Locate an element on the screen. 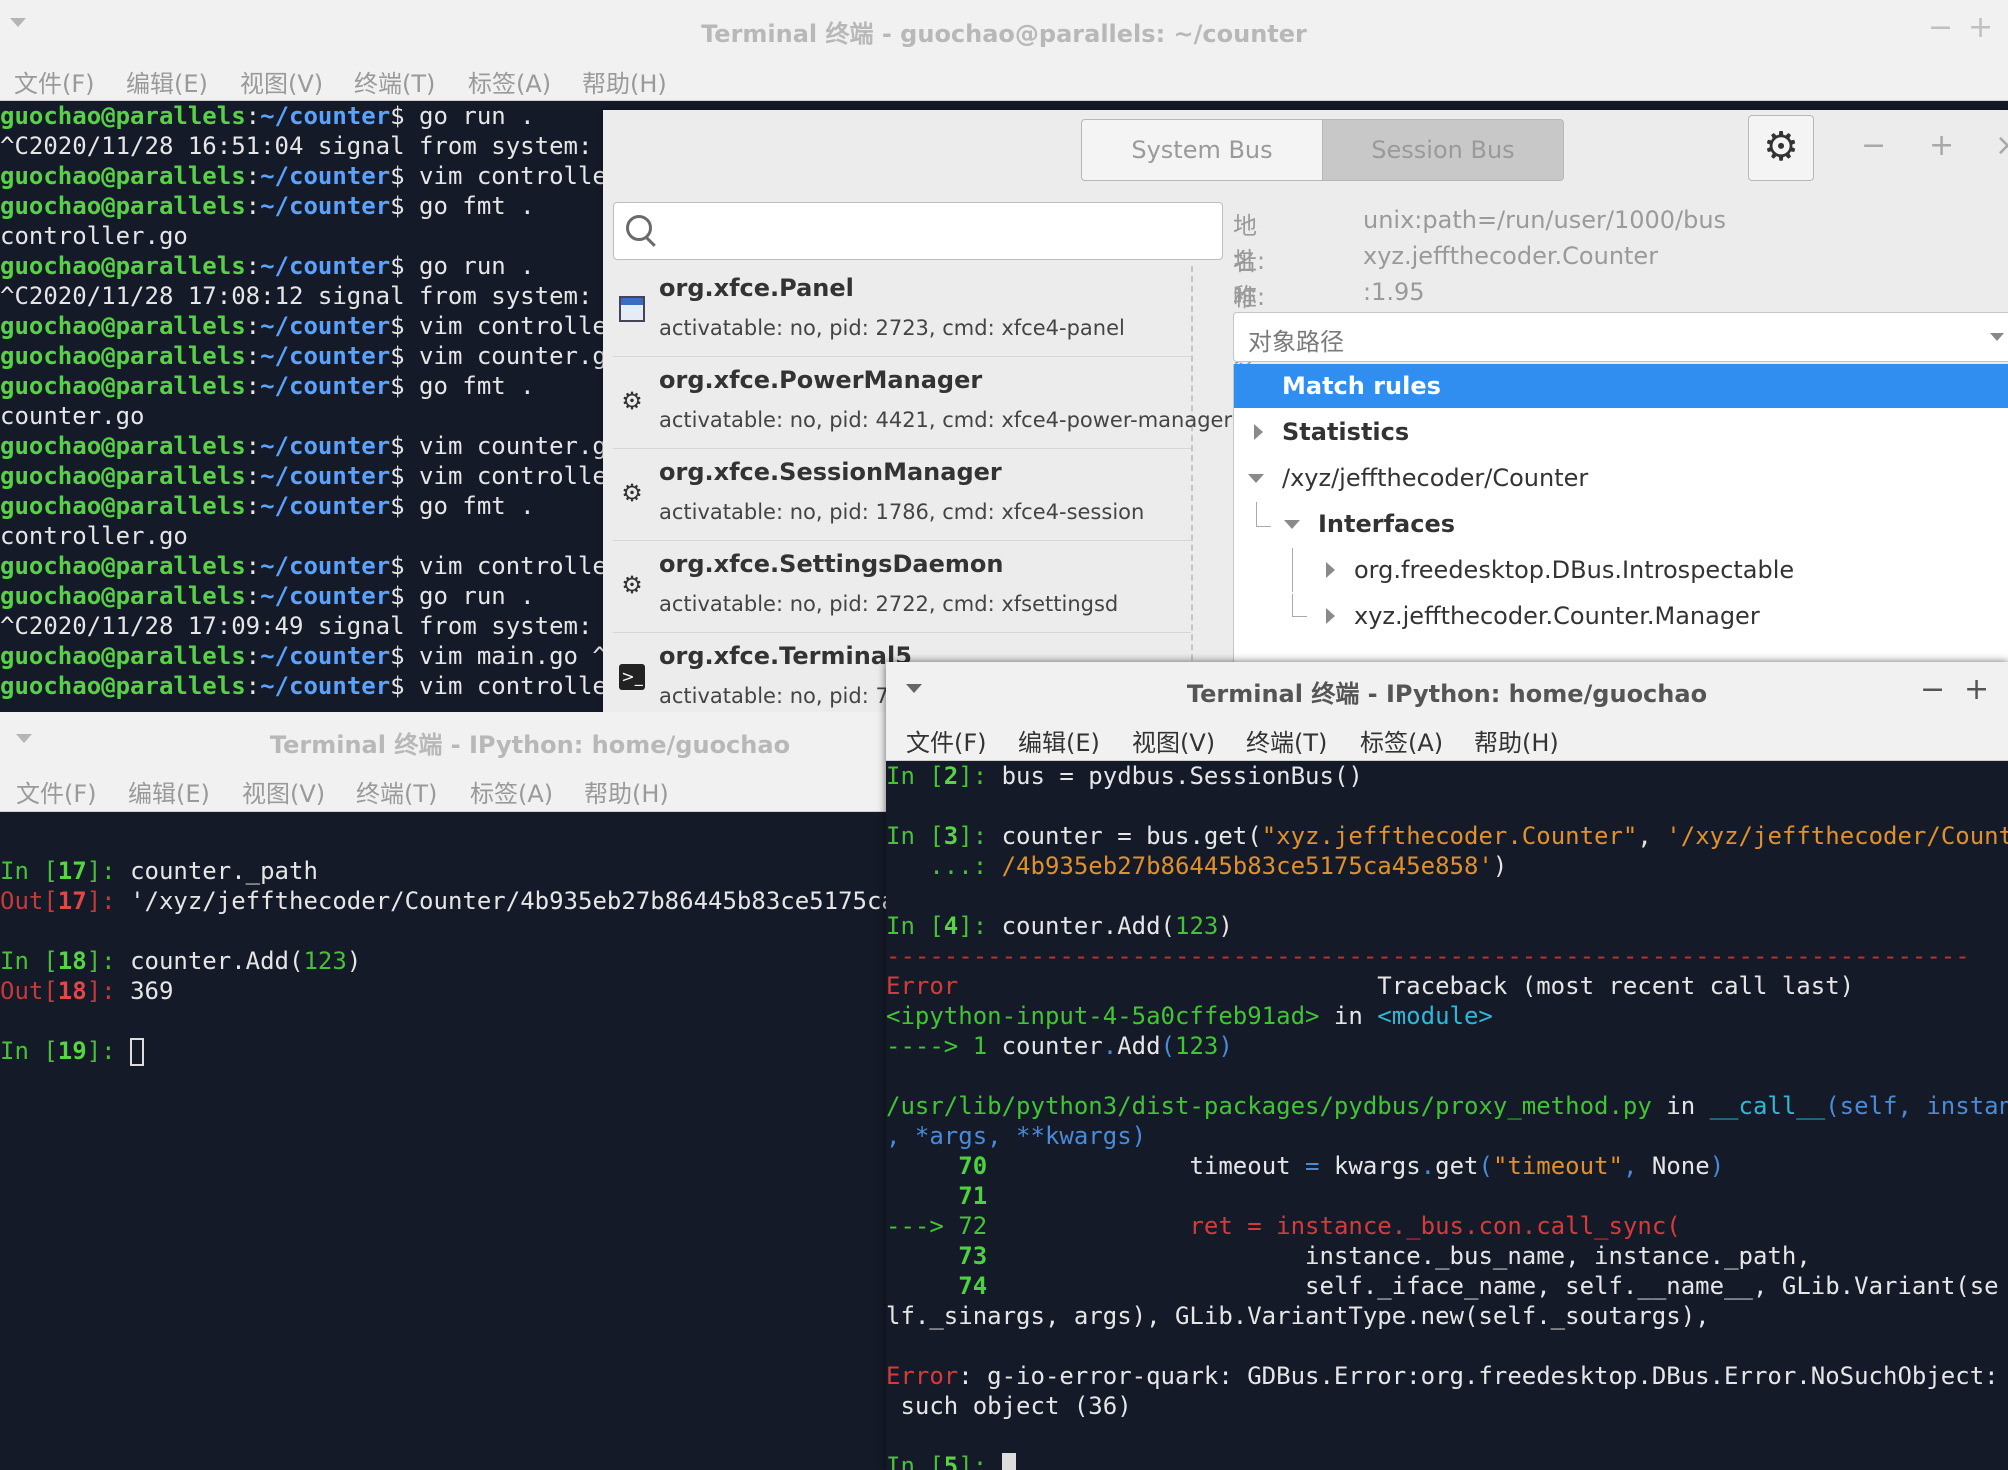 Image resolution: width=2008 pixels, height=1470 pixels. tree-item-iface-introspectable: org.freedesktop.DBus.Introspectable is located at coordinates (1621, 570).